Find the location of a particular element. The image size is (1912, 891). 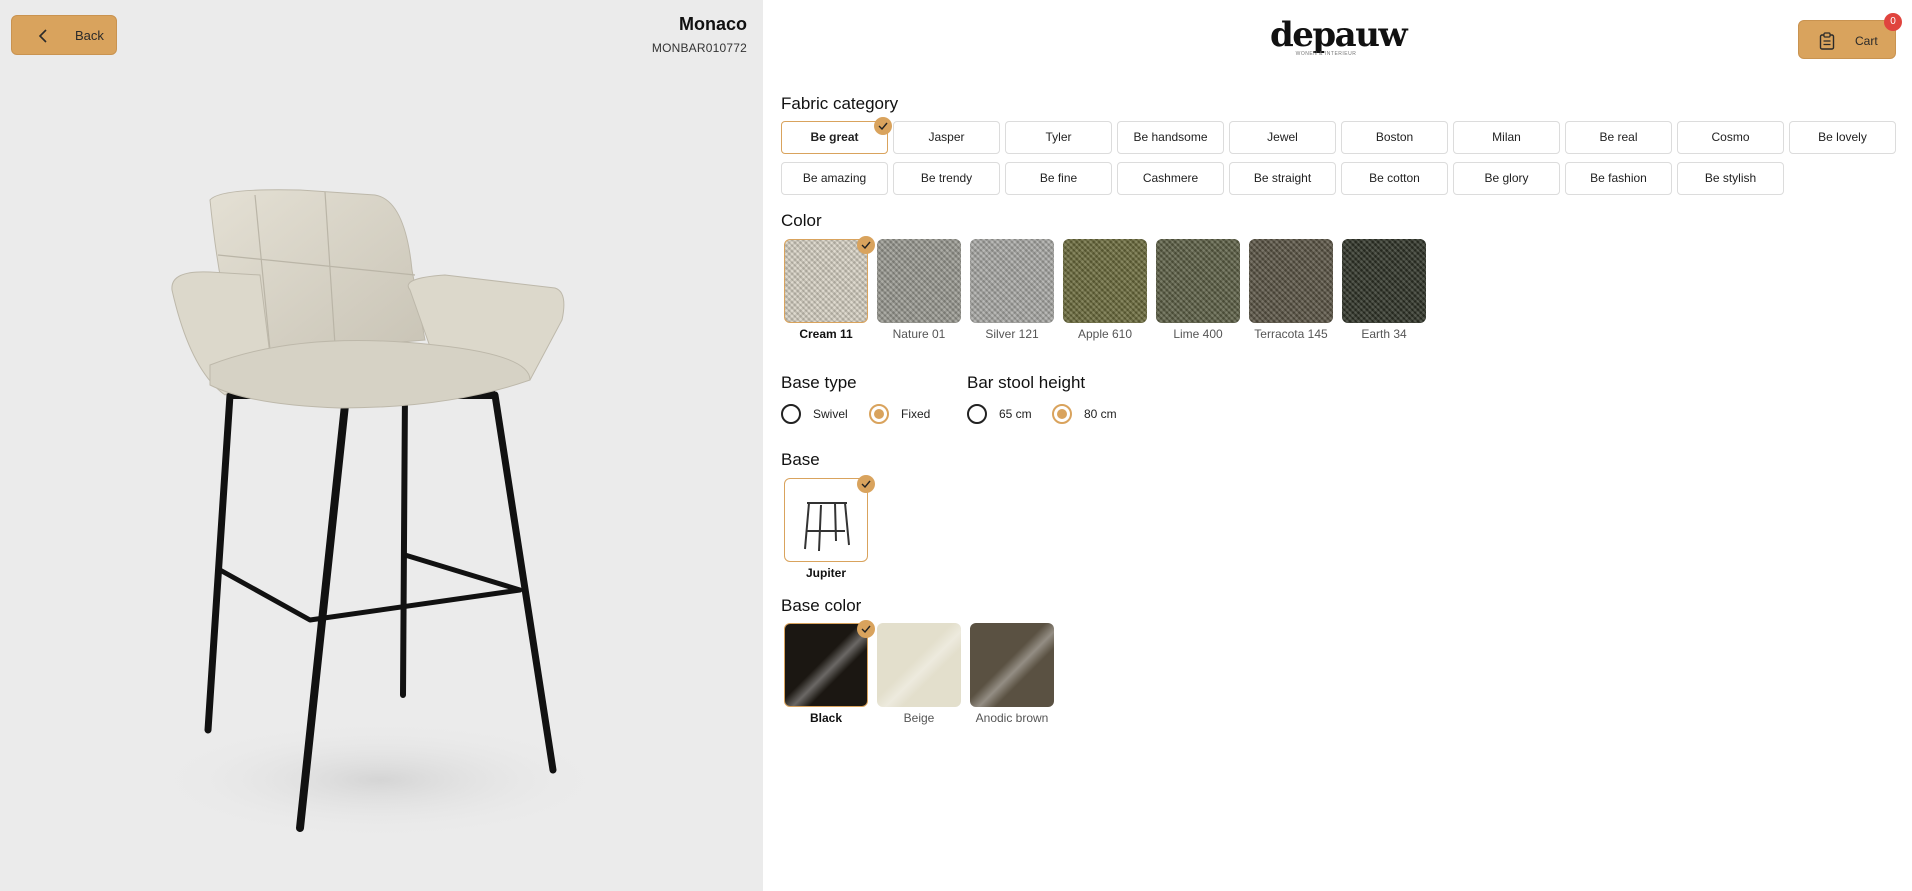

radio-label: 80 cm is located at coordinates (1100, 414).